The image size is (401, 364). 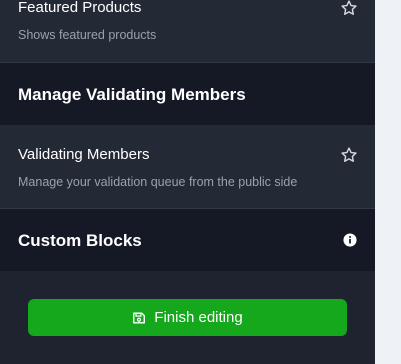 I want to click on finish-editing-label: Finish editing, so click(x=198, y=317).